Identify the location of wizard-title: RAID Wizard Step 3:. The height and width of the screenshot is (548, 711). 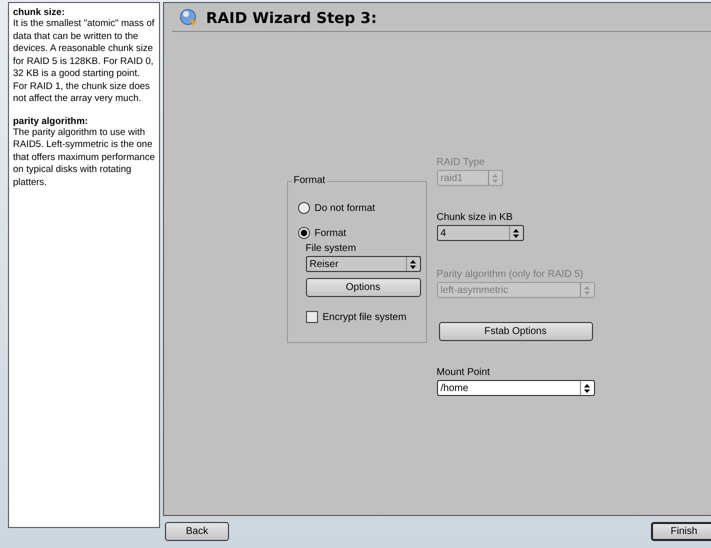
(291, 18).